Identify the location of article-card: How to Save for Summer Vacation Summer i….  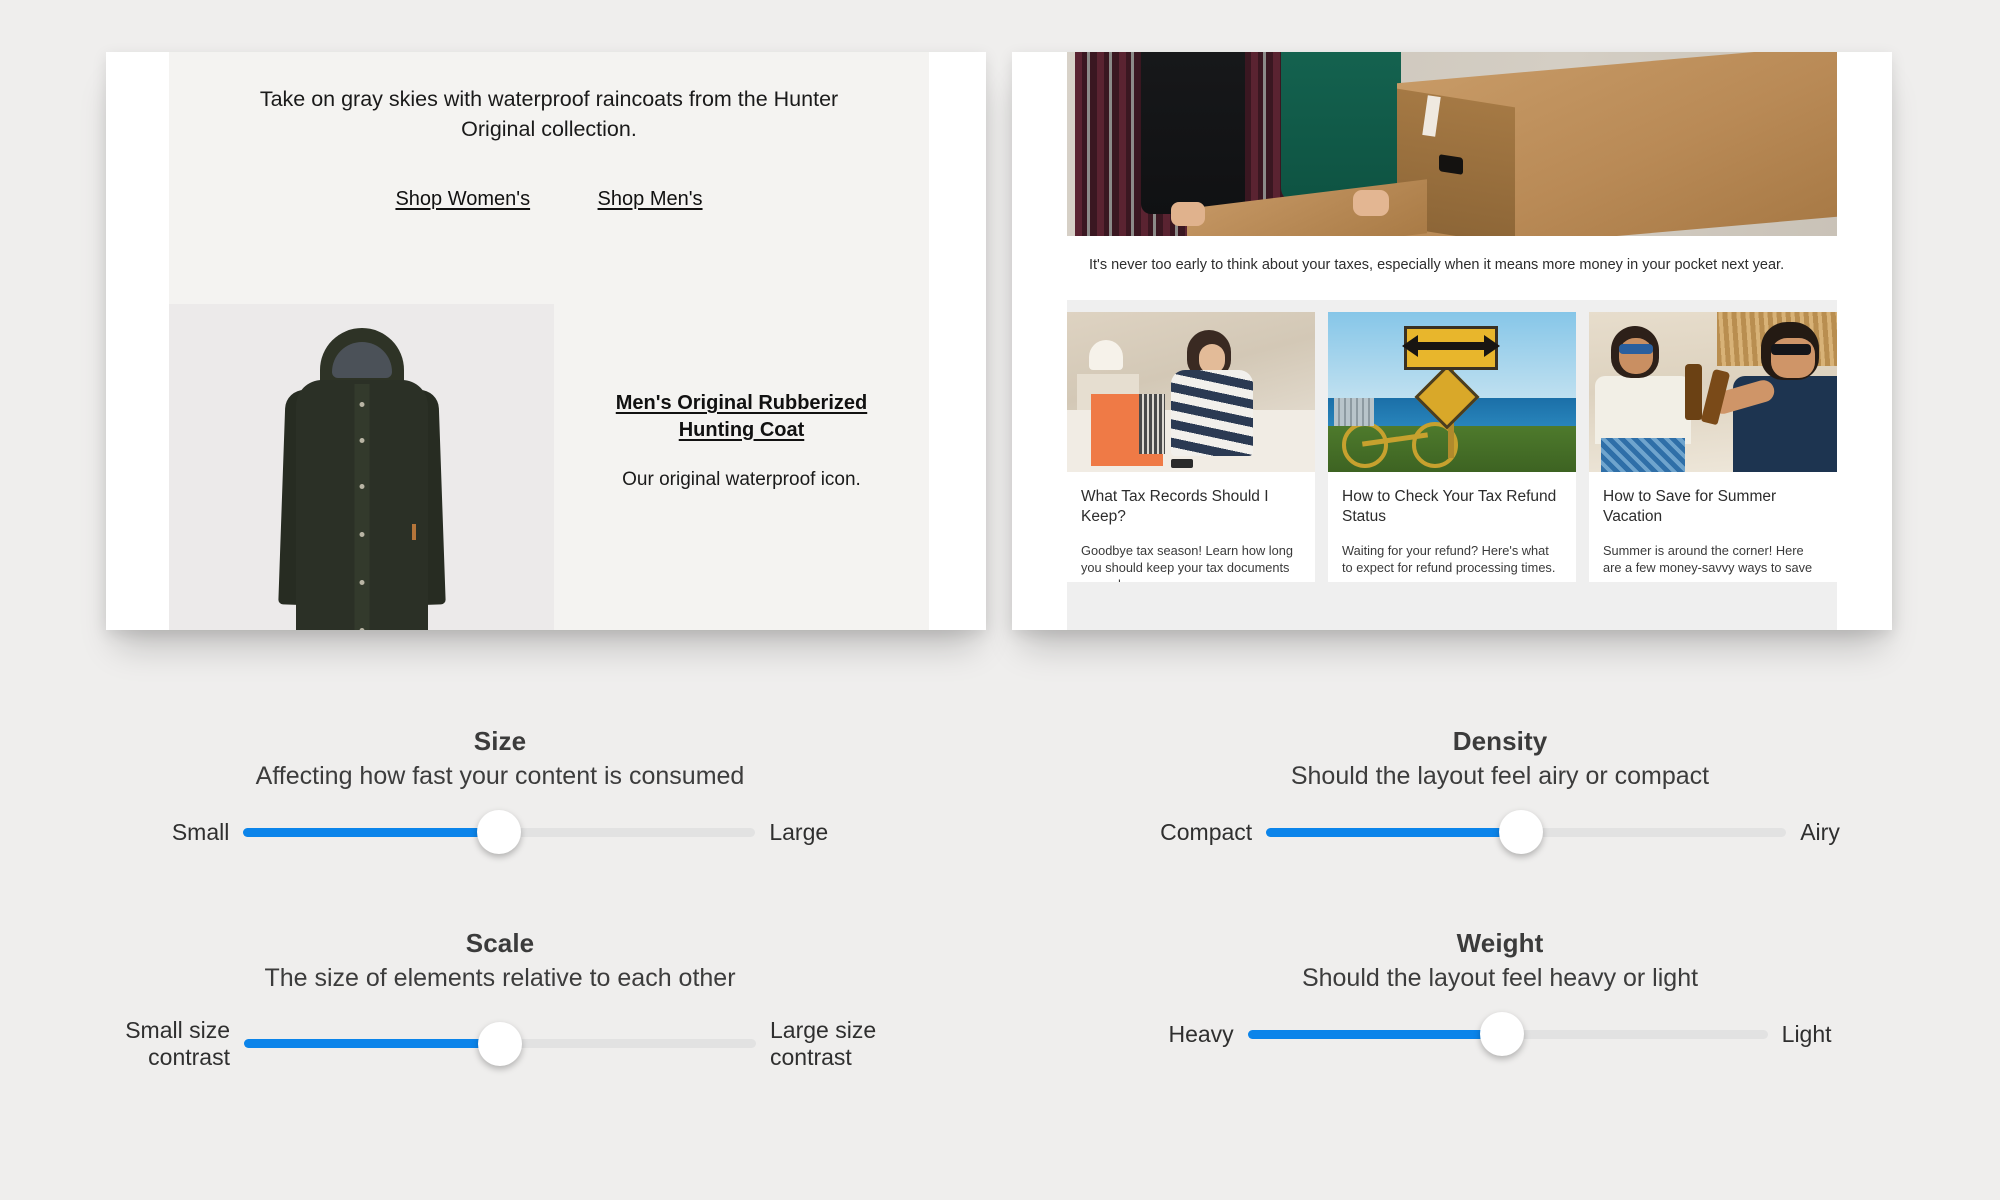
(1713, 447).